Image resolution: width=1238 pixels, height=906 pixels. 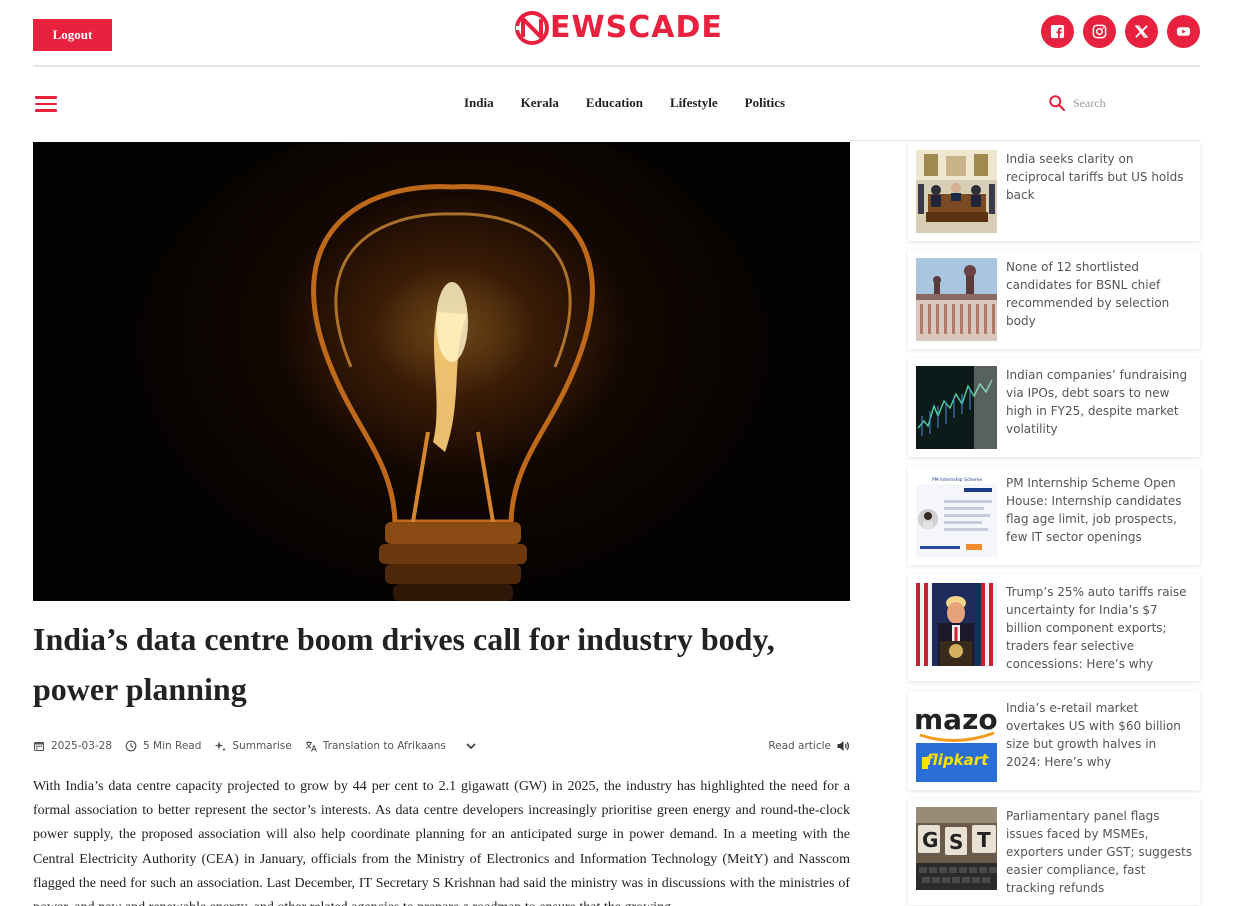 What do you see at coordinates (540, 103) in the screenshot?
I see `nav-item-kerala: Kerala` at bounding box center [540, 103].